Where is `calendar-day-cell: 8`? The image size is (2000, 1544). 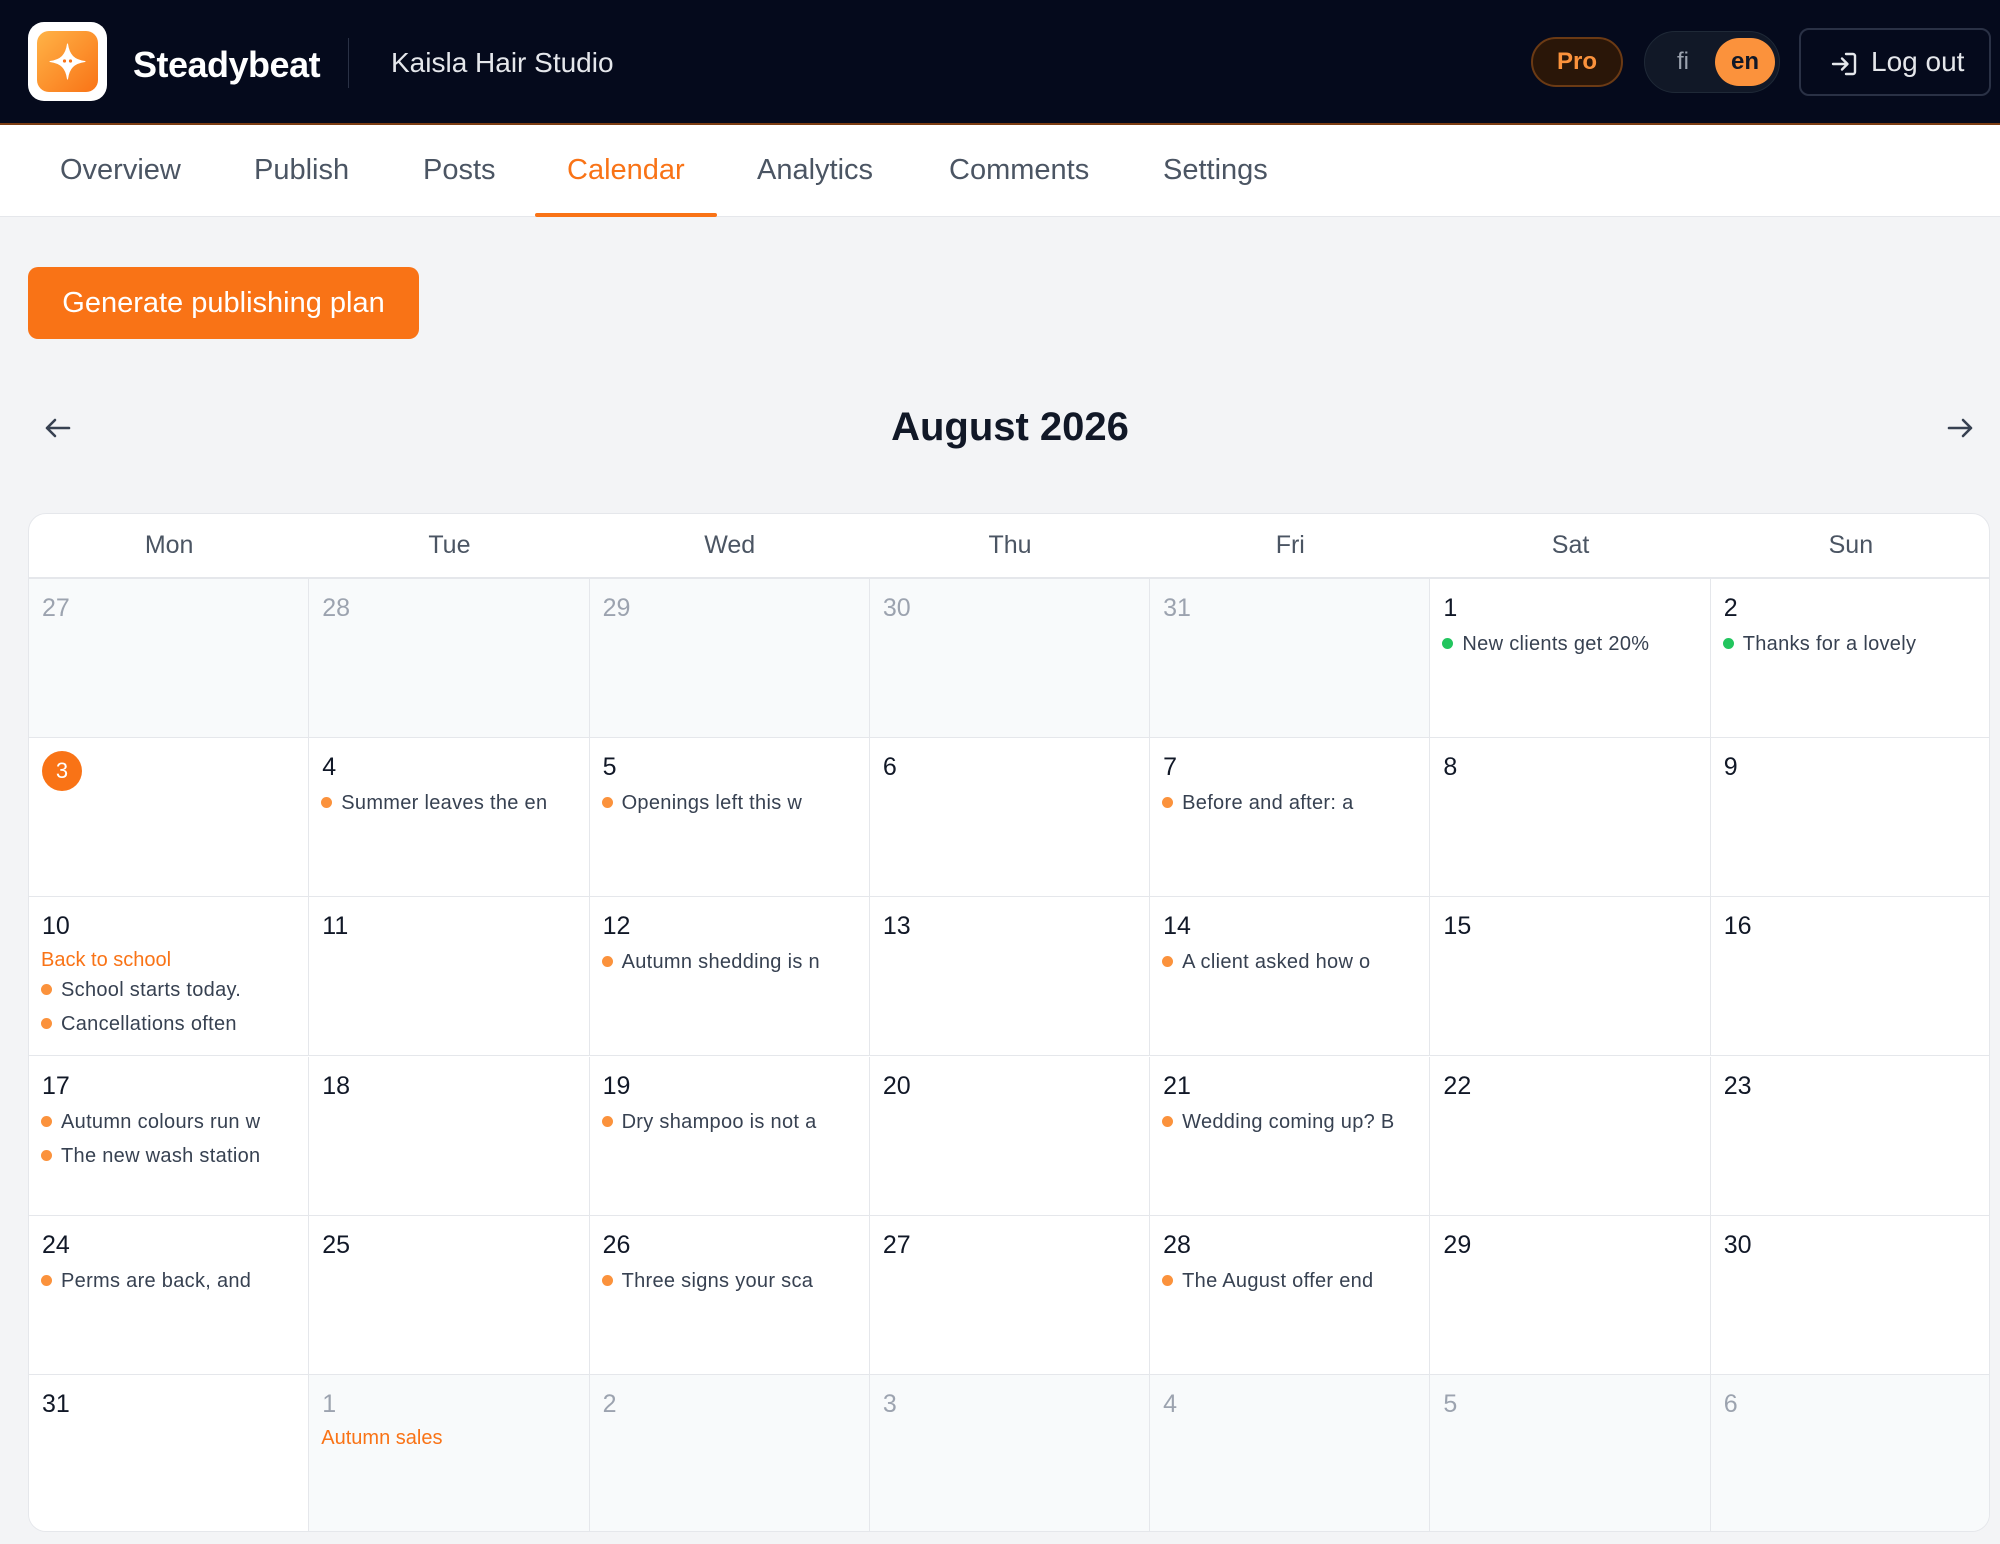 calendar-day-cell: 8 is located at coordinates (1570, 818).